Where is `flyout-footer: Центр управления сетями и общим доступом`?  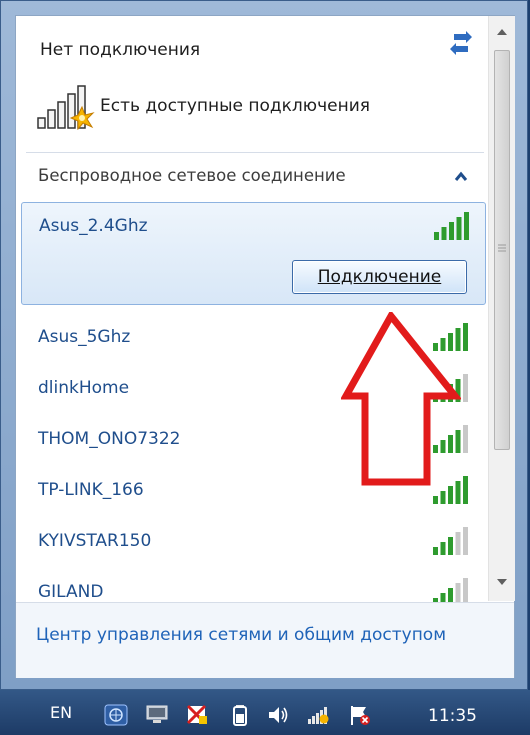 flyout-footer: Центр управления сетями и общим доступом is located at coordinates (265, 640).